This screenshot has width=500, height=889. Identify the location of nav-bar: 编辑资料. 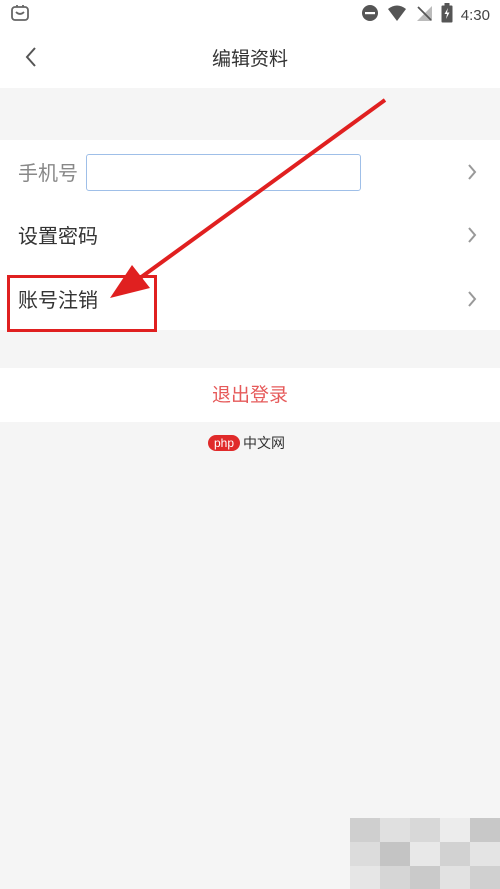
(250, 59).